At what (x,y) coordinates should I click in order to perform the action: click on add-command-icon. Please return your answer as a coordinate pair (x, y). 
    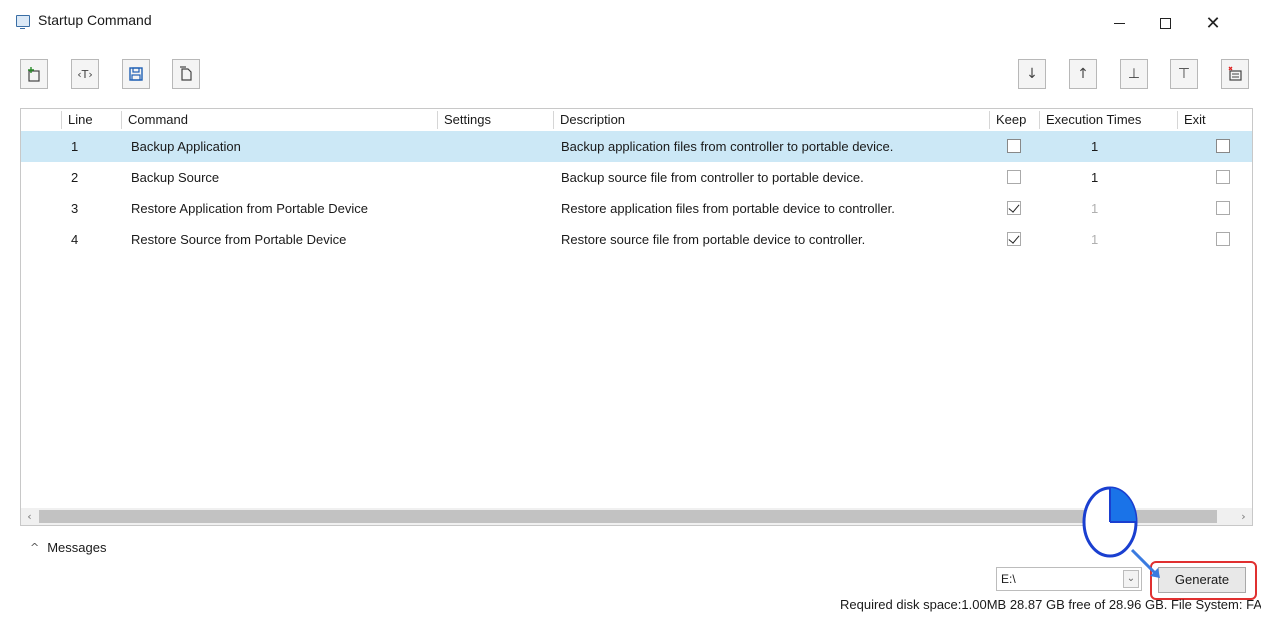
    Looking at the image, I should click on (34, 74).